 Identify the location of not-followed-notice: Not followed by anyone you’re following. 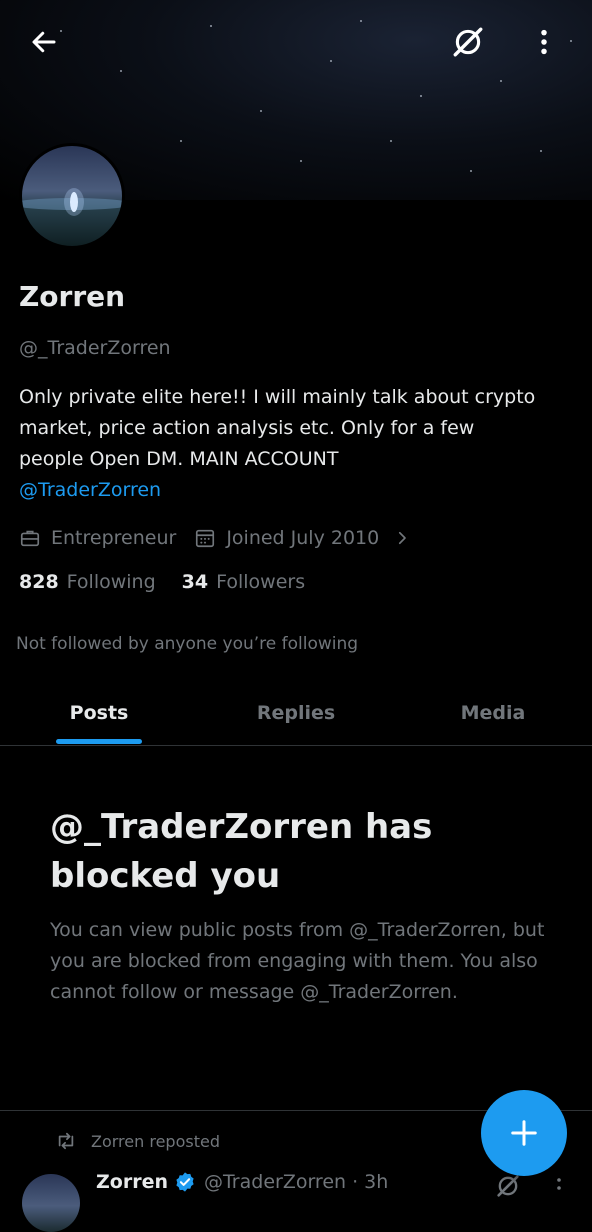
(187, 644).